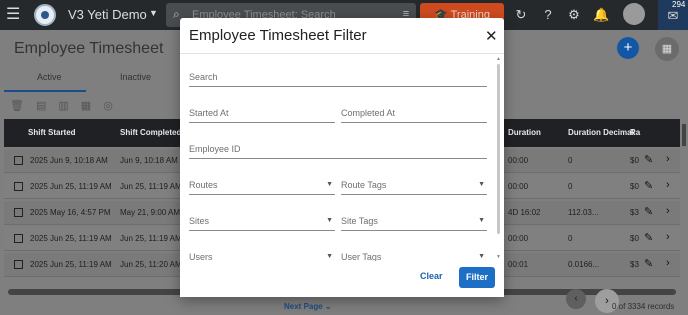  Describe the element at coordinates (634, 14) in the screenshot. I see `avatar` at that location.